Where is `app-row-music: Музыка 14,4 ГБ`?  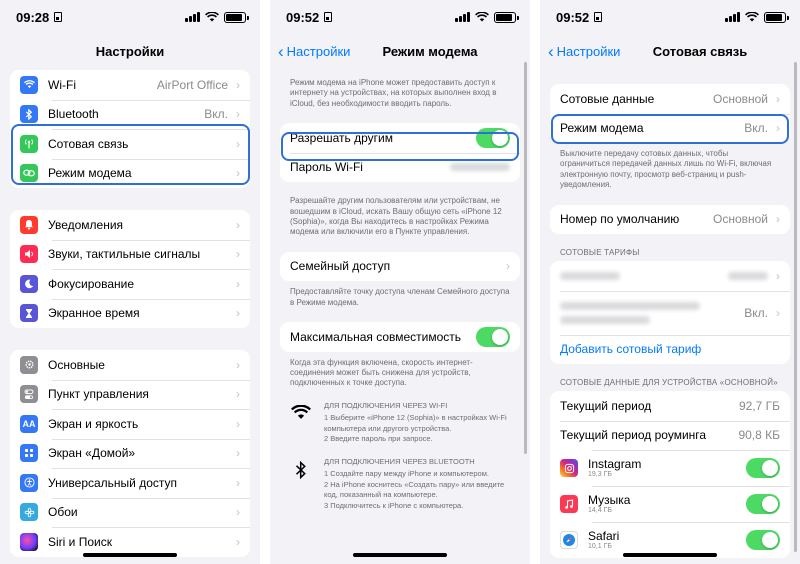 app-row-music: Музыка 14,4 ГБ is located at coordinates (670, 504).